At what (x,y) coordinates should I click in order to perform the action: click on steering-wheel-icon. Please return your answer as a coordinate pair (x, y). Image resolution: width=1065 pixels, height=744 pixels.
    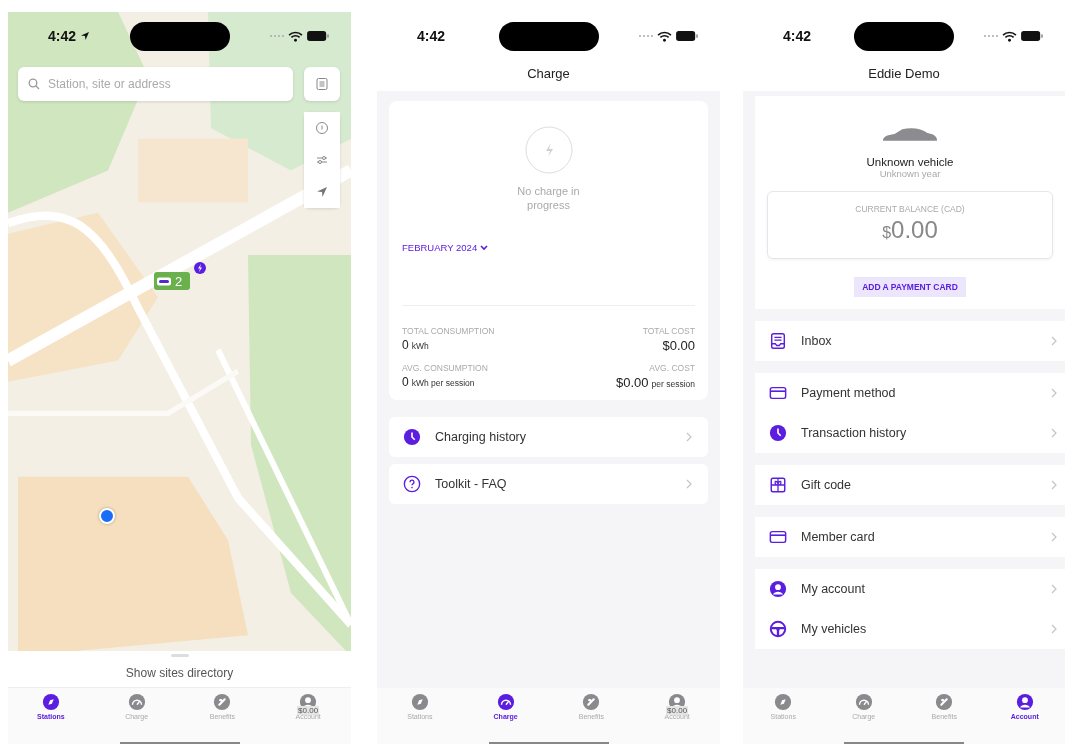
    Looking at the image, I should click on (778, 629).